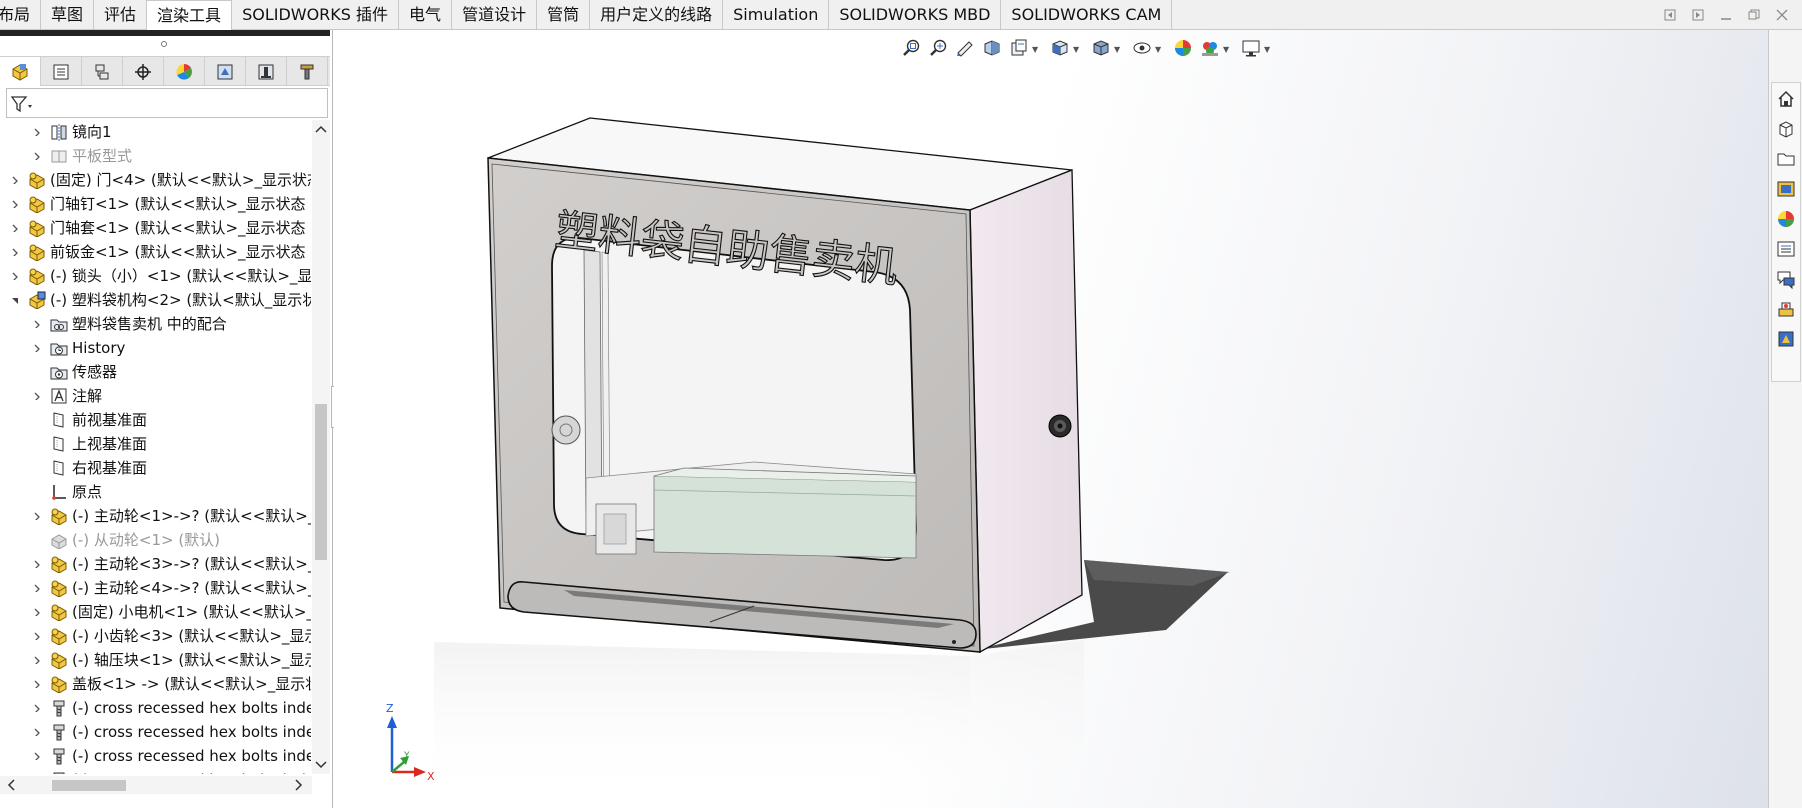 The image size is (1802, 808). I want to click on tree-row-label: 前钣金<1> (默认<<默认>_显示状态 1, so click(180, 252).